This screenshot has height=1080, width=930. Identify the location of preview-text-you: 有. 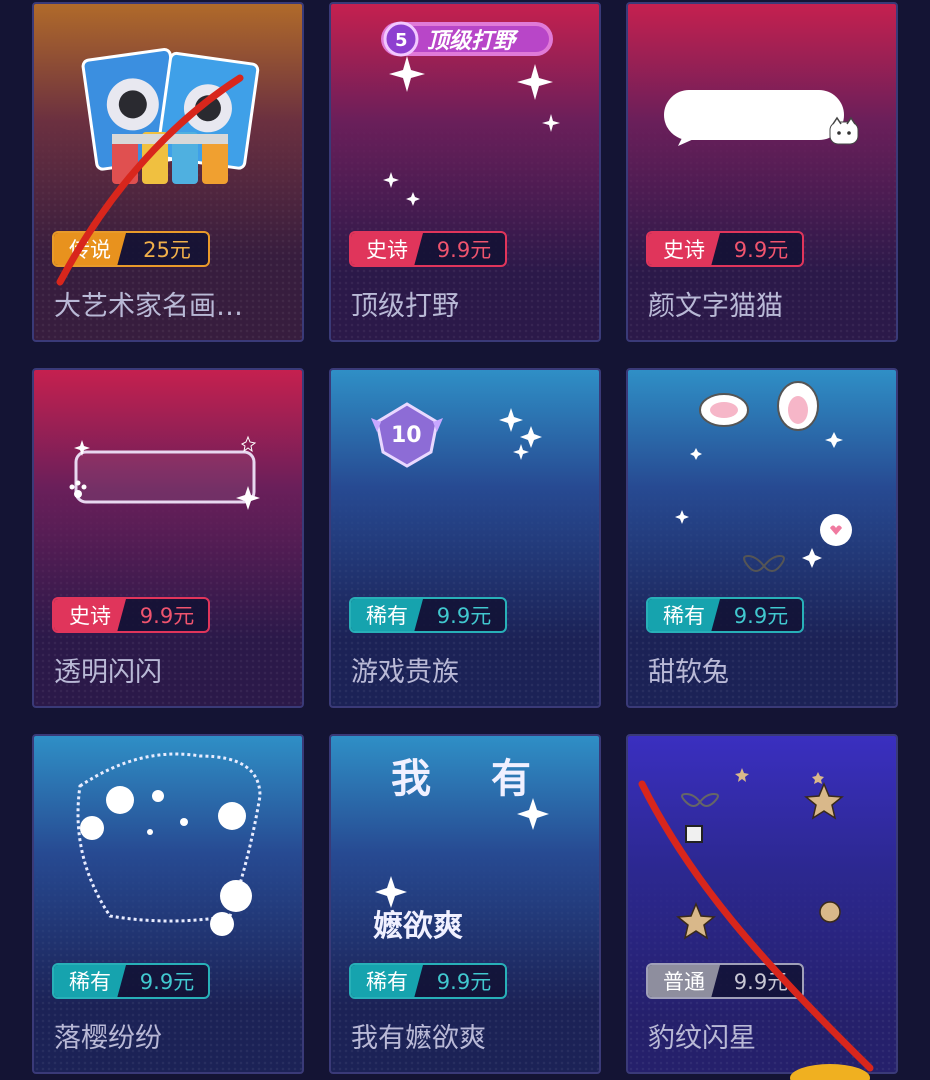
(511, 778).